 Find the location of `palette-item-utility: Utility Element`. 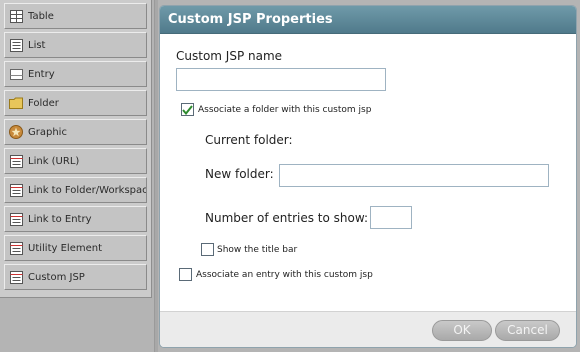

palette-item-utility: Utility Element is located at coordinates (75, 248).